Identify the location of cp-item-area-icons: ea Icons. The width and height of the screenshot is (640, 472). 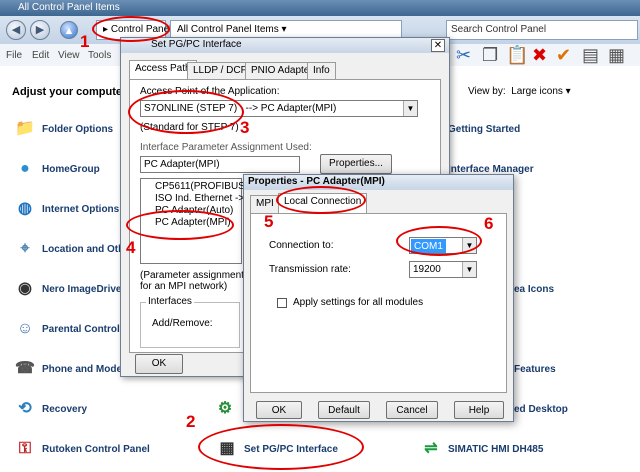
(534, 291).